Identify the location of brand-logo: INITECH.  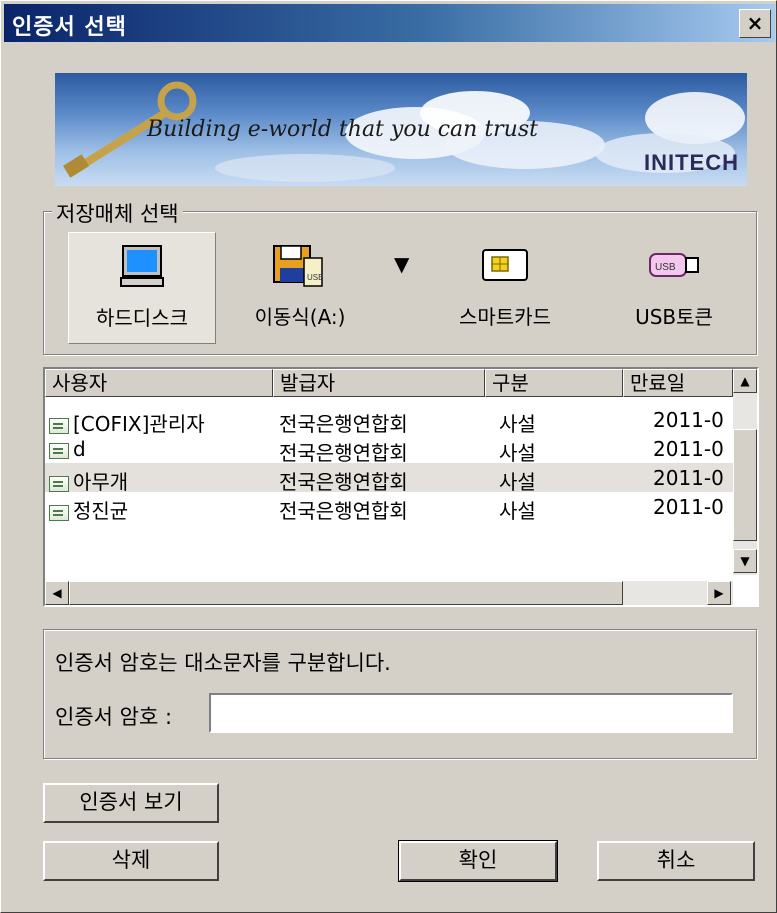
(691, 162).